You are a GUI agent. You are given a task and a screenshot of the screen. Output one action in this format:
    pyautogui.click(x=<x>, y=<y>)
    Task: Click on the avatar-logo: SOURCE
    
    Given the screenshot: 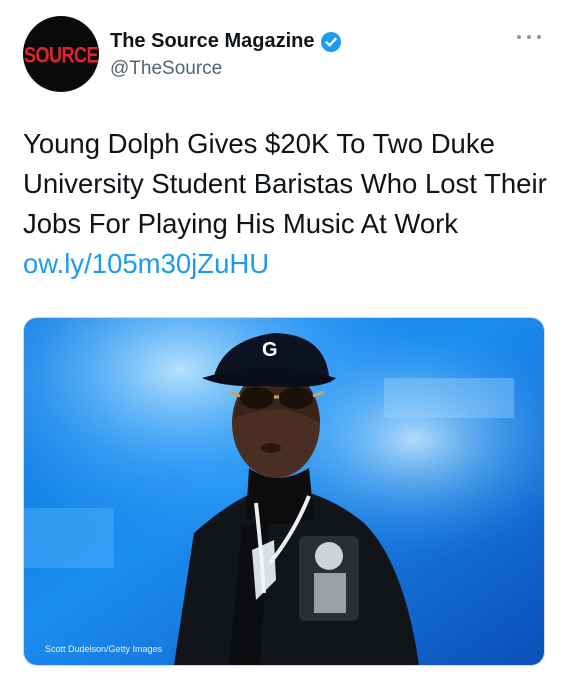 What is the action you would take?
    pyautogui.click(x=61, y=55)
    